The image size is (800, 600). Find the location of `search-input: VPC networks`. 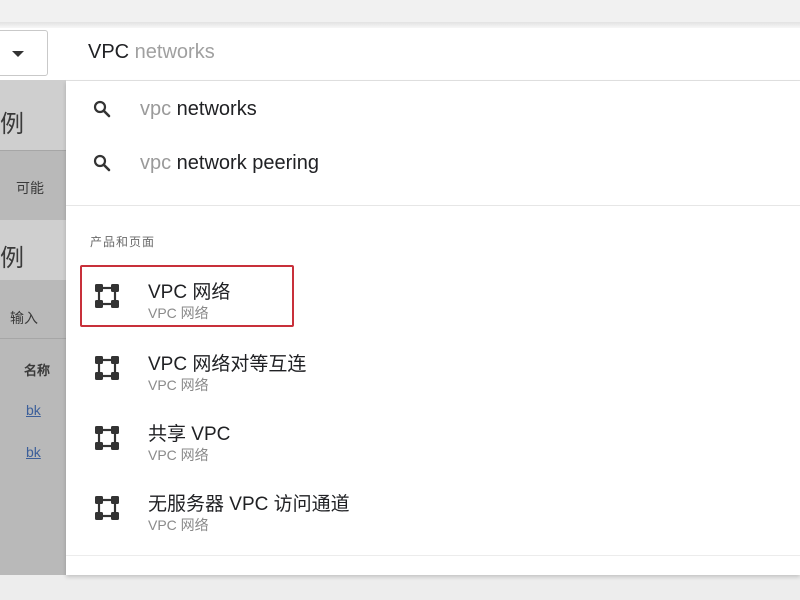

search-input: VPC networks is located at coordinates (388, 55).